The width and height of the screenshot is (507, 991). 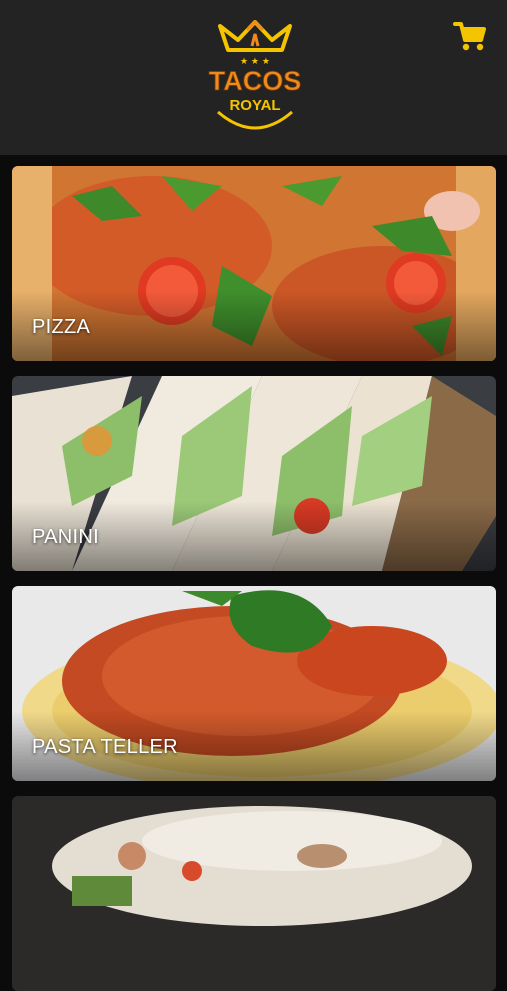 I want to click on category-label: PASTA TELLER, so click(x=105, y=747).